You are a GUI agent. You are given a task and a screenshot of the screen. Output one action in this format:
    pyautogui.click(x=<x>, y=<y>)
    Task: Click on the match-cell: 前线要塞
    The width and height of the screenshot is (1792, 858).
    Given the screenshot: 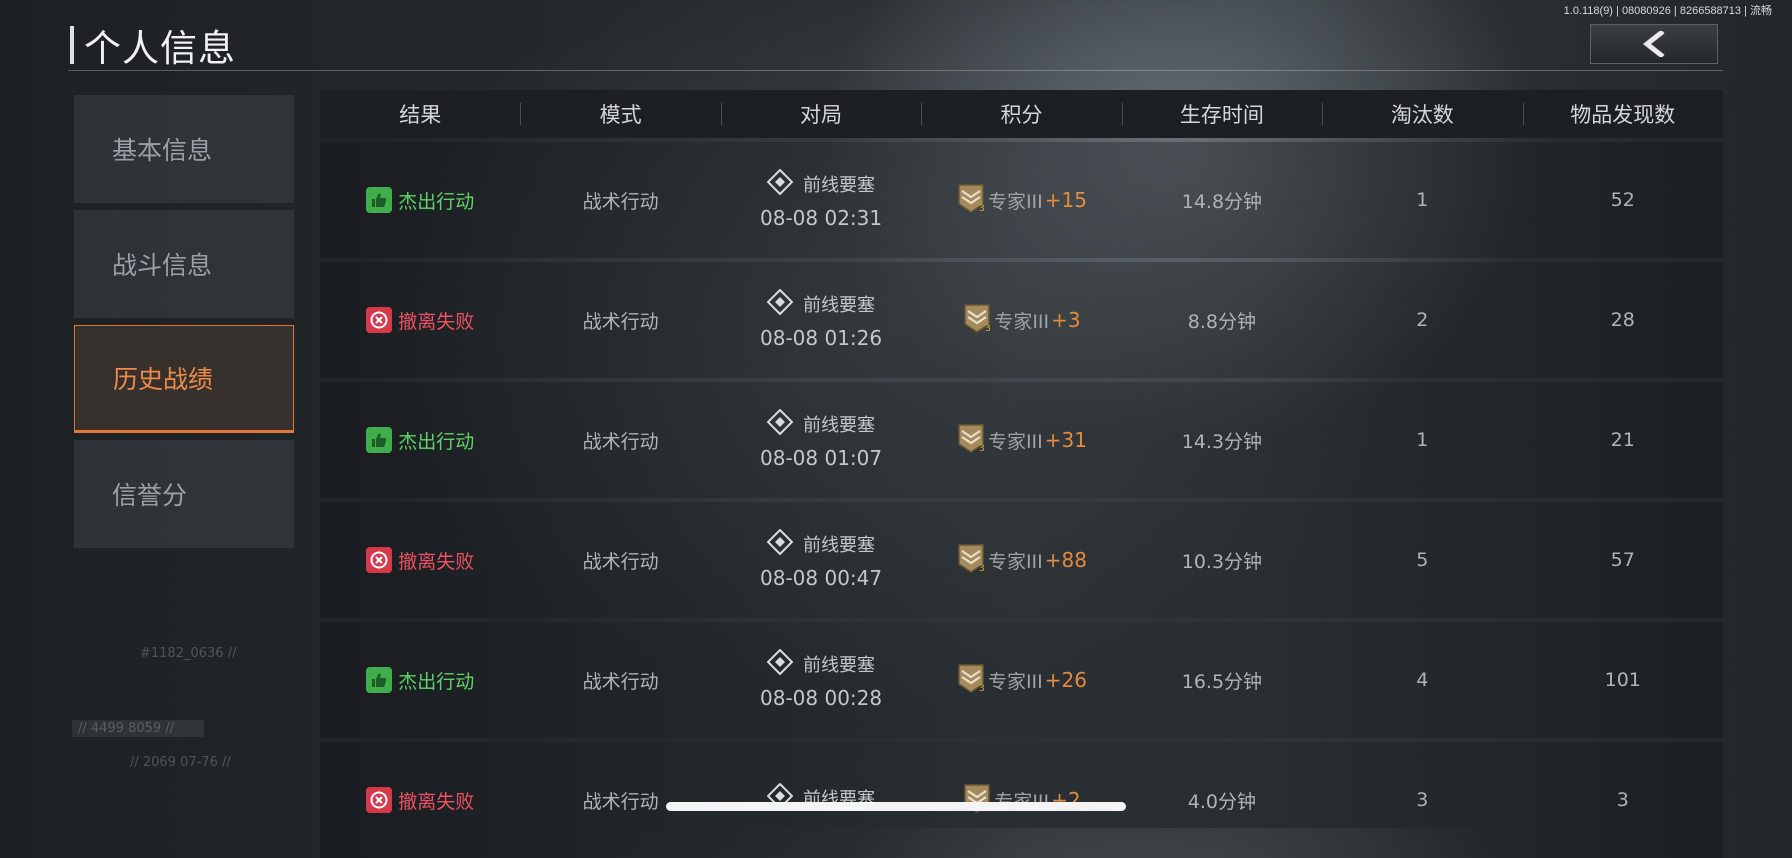 What is the action you would take?
    pyautogui.click(x=821, y=800)
    